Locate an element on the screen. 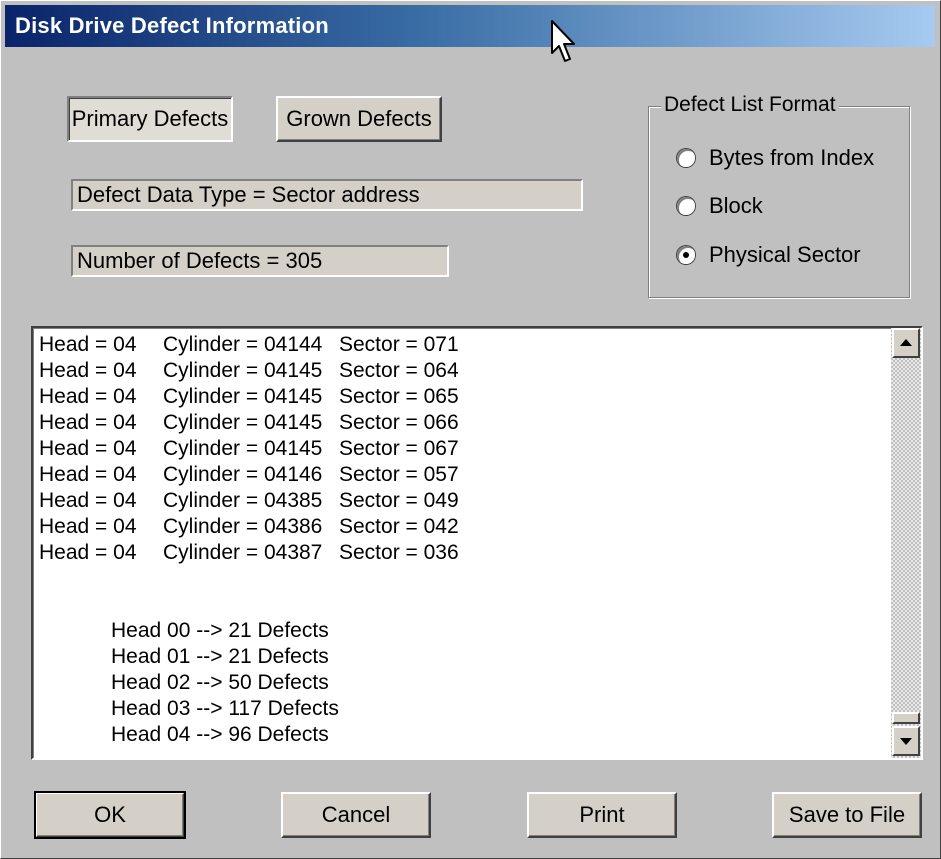  primary-defects-button: Primary Defects is located at coordinates (150, 119).